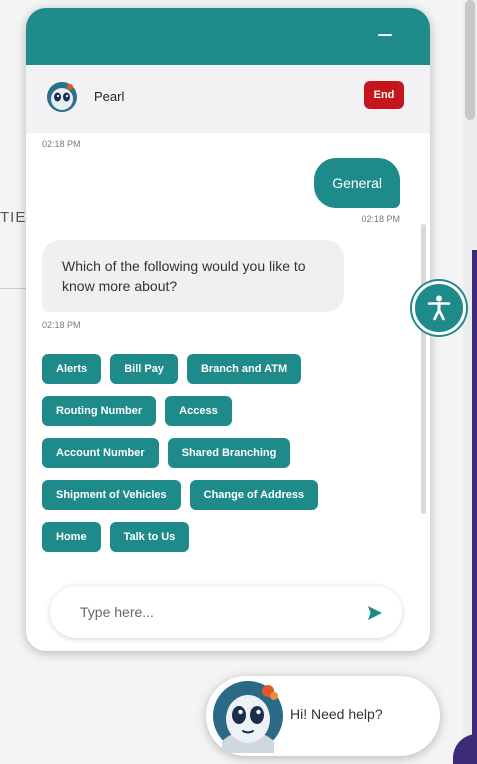 This screenshot has width=477, height=764. What do you see at coordinates (210, 612) in the screenshot?
I see `message-input` at bounding box center [210, 612].